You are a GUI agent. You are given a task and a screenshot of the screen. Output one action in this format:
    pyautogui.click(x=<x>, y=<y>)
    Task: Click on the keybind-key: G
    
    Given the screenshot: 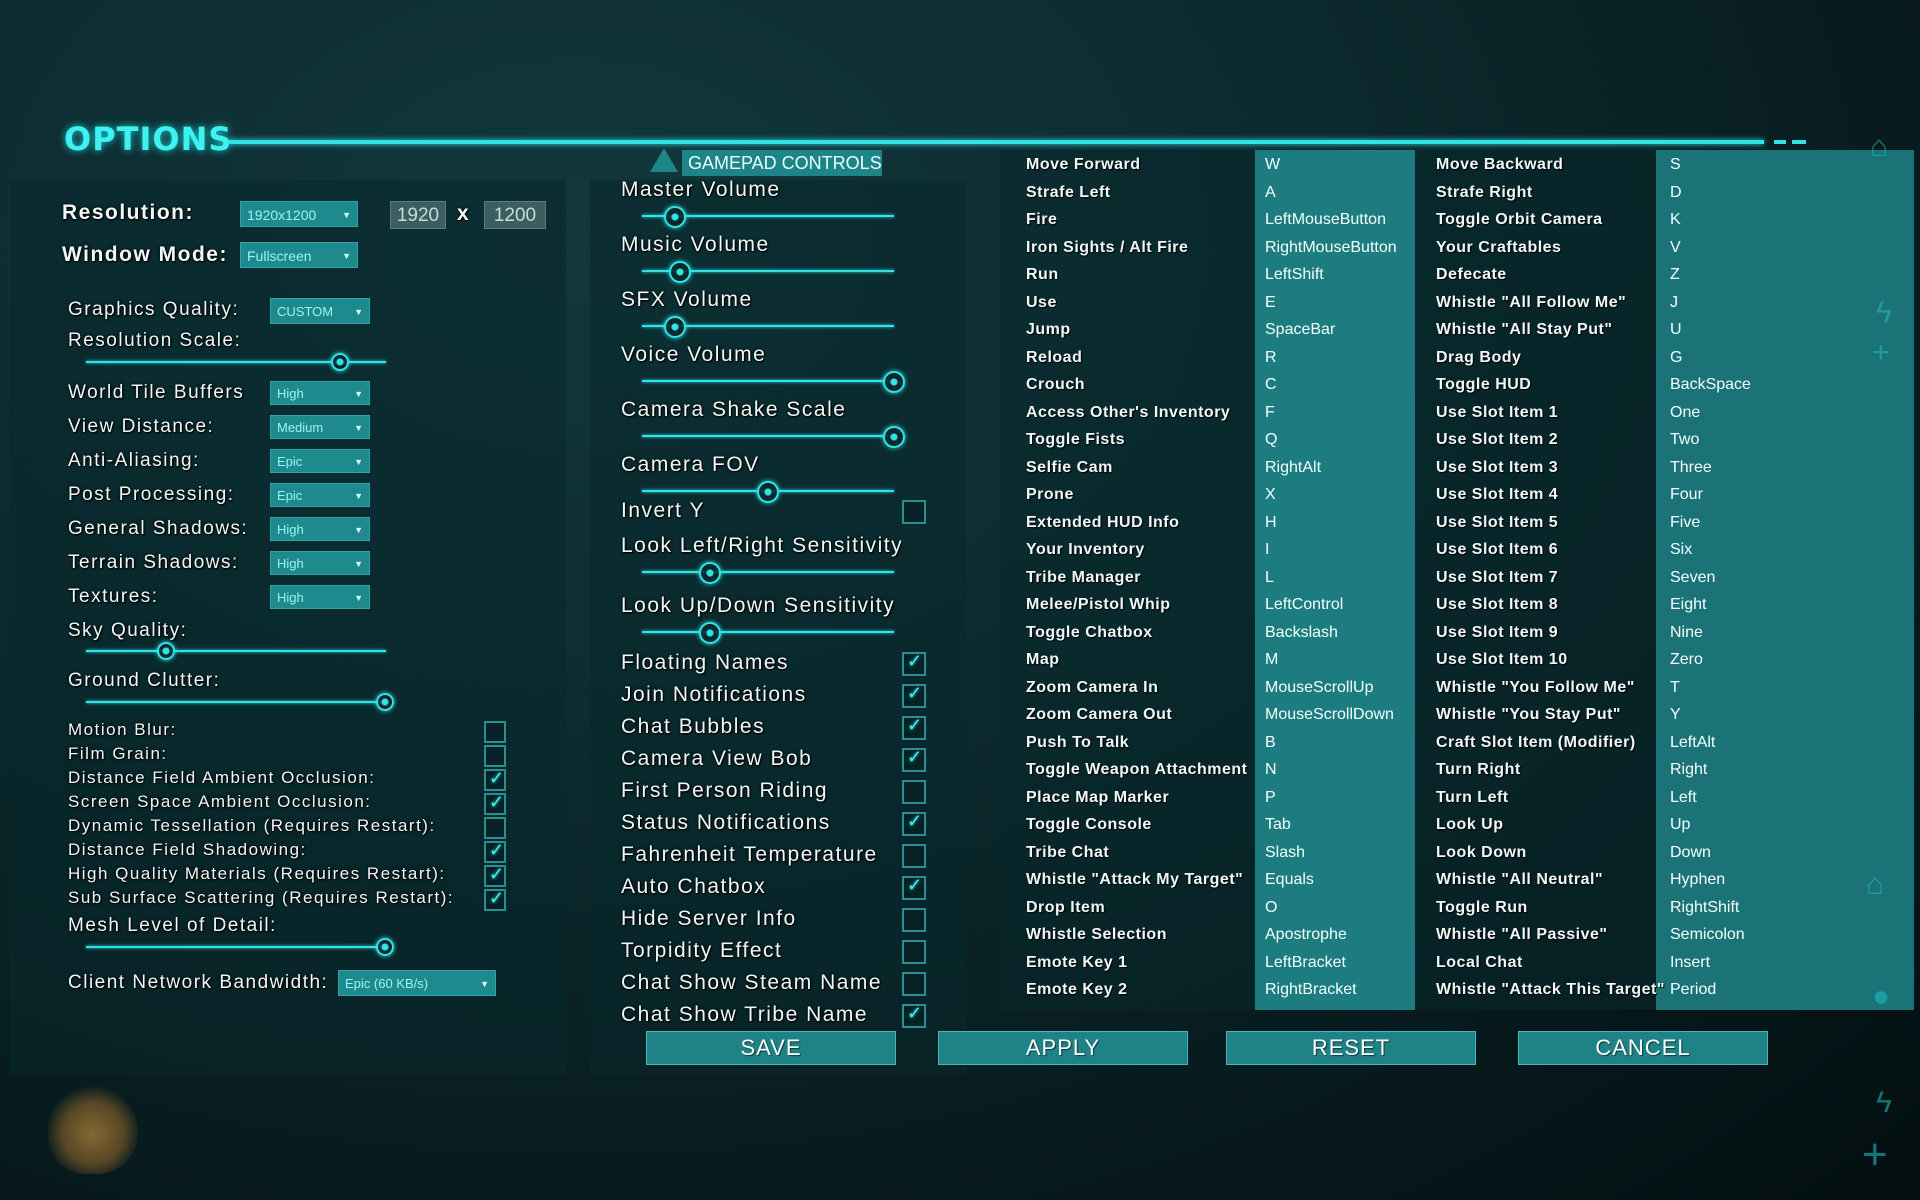 What is the action you would take?
    pyautogui.click(x=1676, y=358)
    